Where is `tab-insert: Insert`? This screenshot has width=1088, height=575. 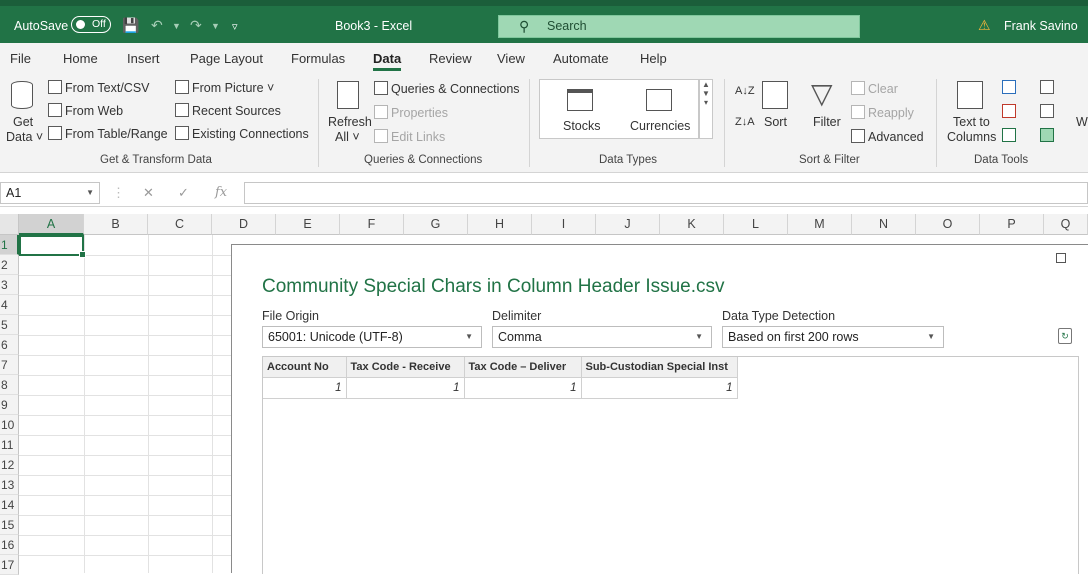
tab-insert: Insert is located at coordinates (143, 58).